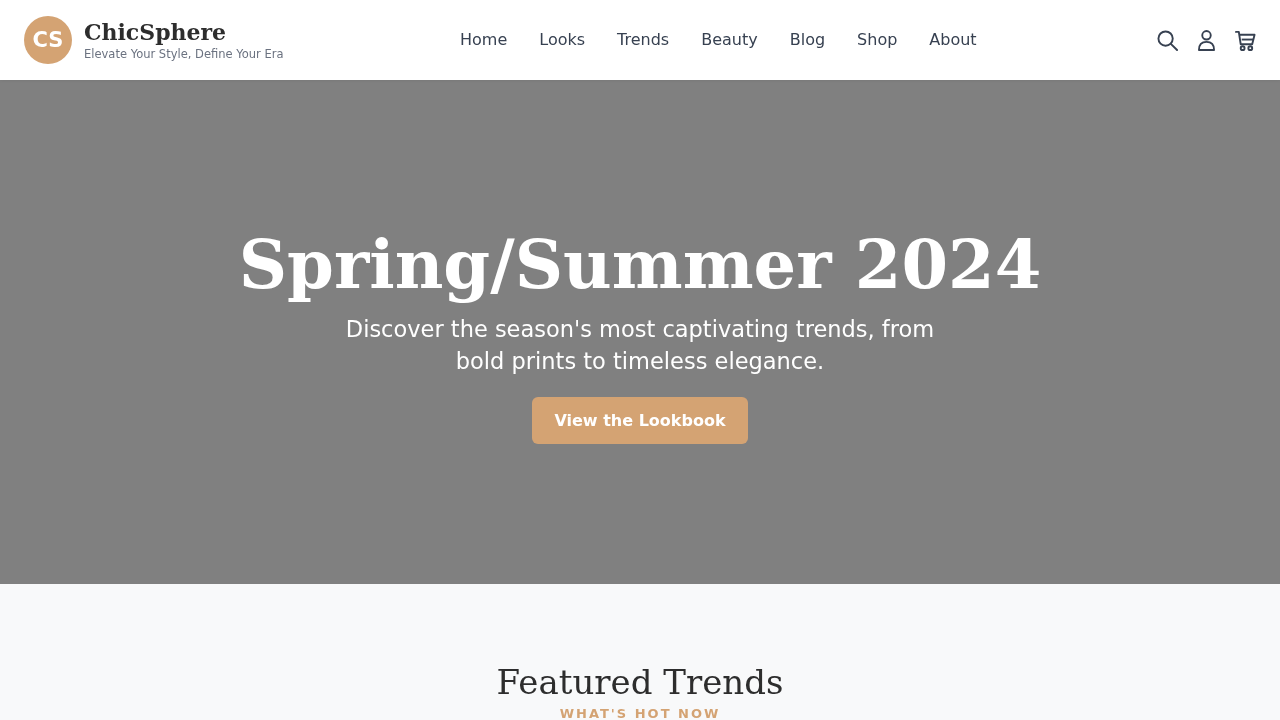 This screenshot has height=720, width=1280. I want to click on nav-link: Blog, so click(807, 40).